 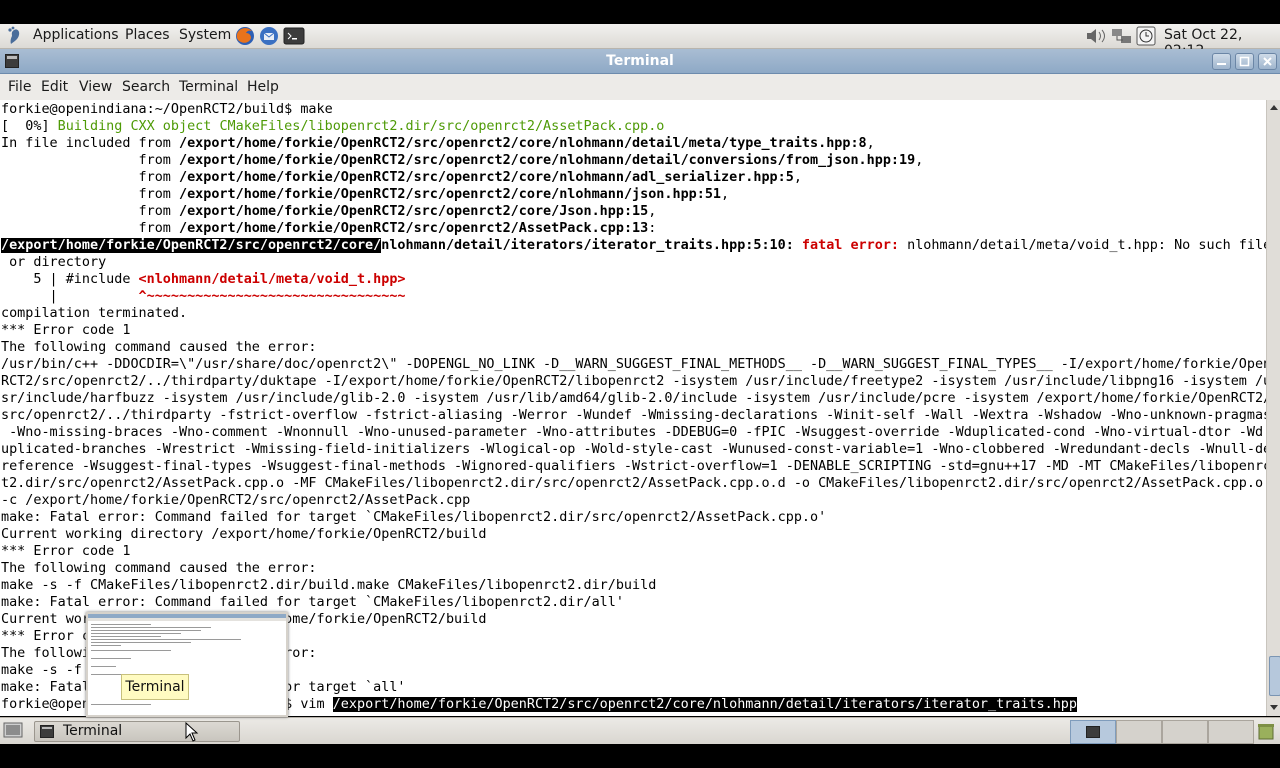 I want to click on menu-help: Help, so click(x=263, y=87).